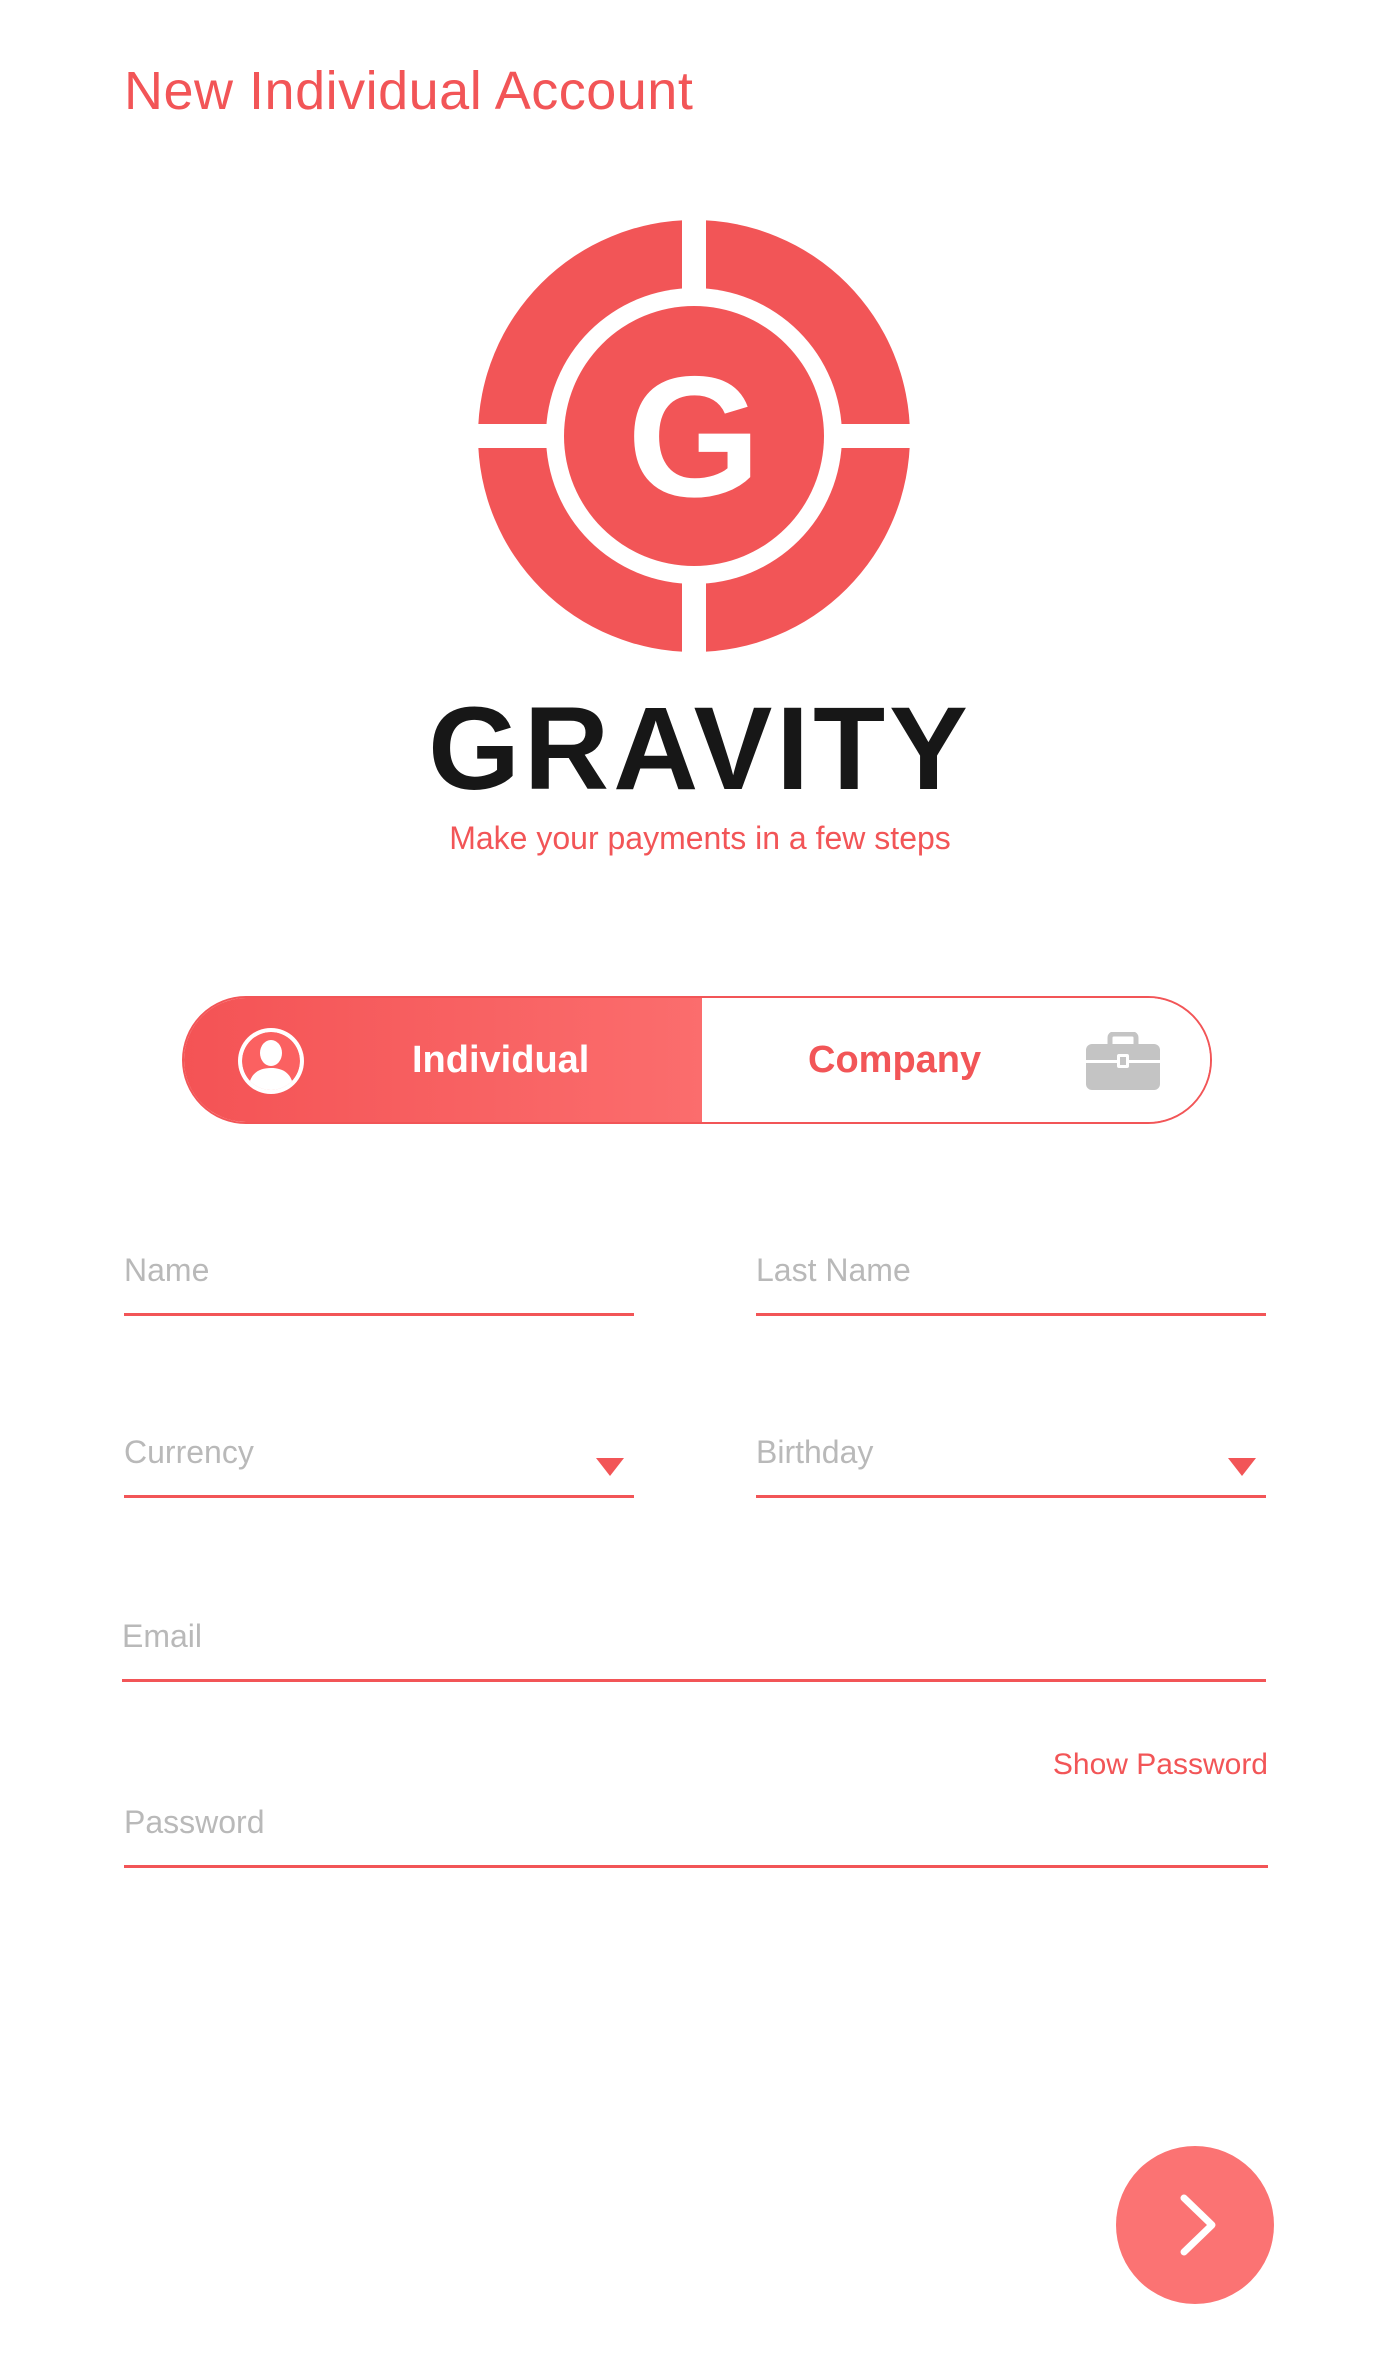  Describe the element at coordinates (1011, 1458) in the screenshot. I see `birthday-select: Birthday` at that location.